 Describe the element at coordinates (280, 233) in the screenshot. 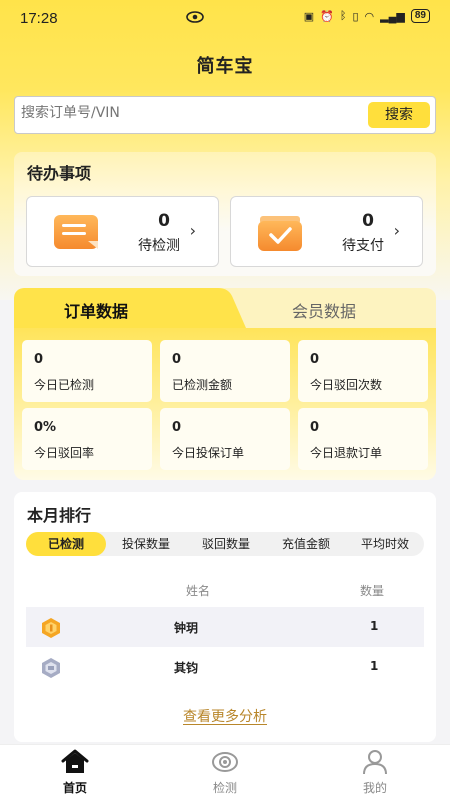

I see `payment-check-icon` at that location.